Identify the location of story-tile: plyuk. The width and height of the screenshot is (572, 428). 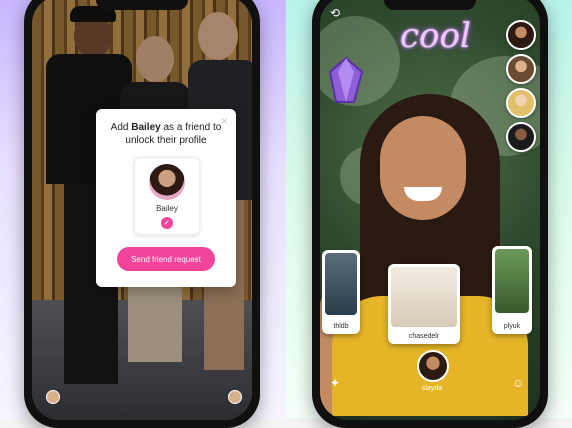
(512, 290).